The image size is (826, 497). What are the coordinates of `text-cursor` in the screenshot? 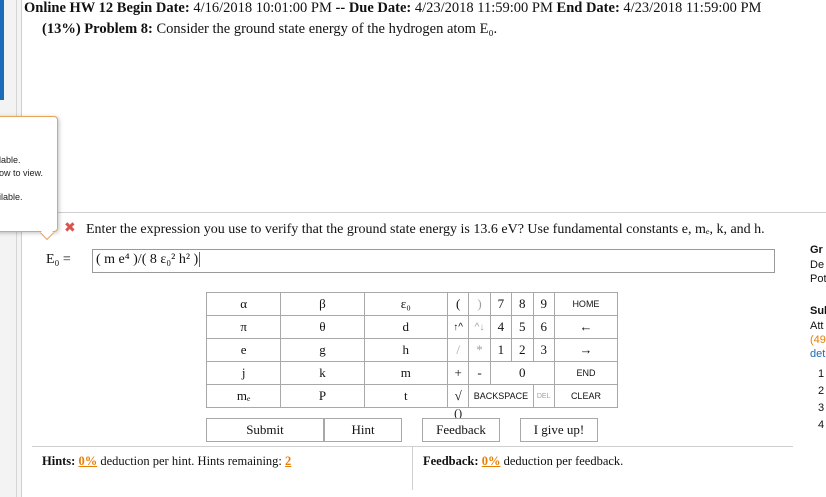 It's located at (200, 260).